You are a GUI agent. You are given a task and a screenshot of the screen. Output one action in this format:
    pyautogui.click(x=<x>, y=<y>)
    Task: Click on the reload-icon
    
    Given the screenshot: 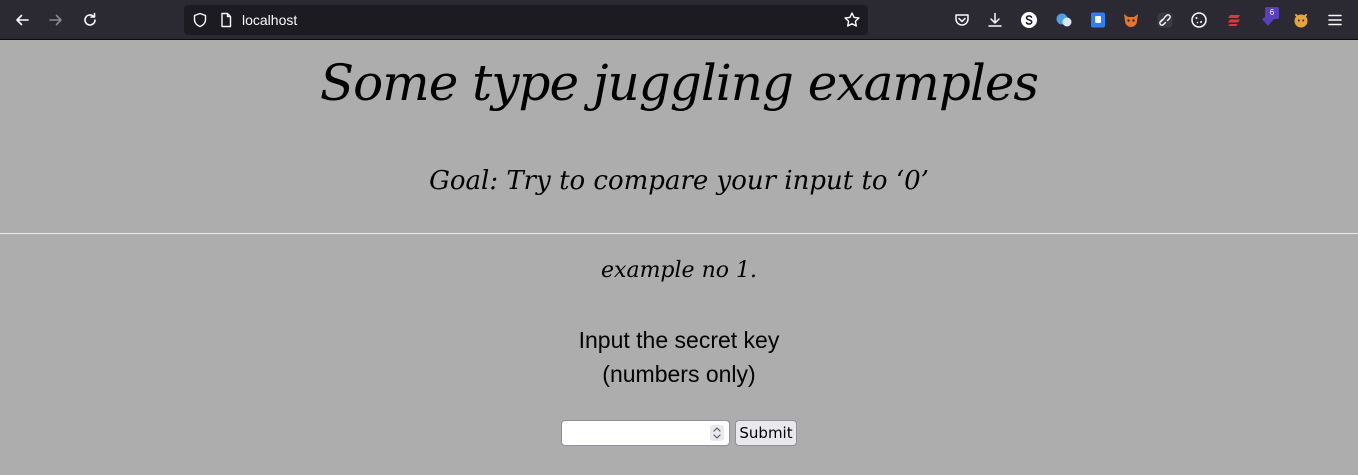 What is the action you would take?
    pyautogui.click(x=90, y=19)
    